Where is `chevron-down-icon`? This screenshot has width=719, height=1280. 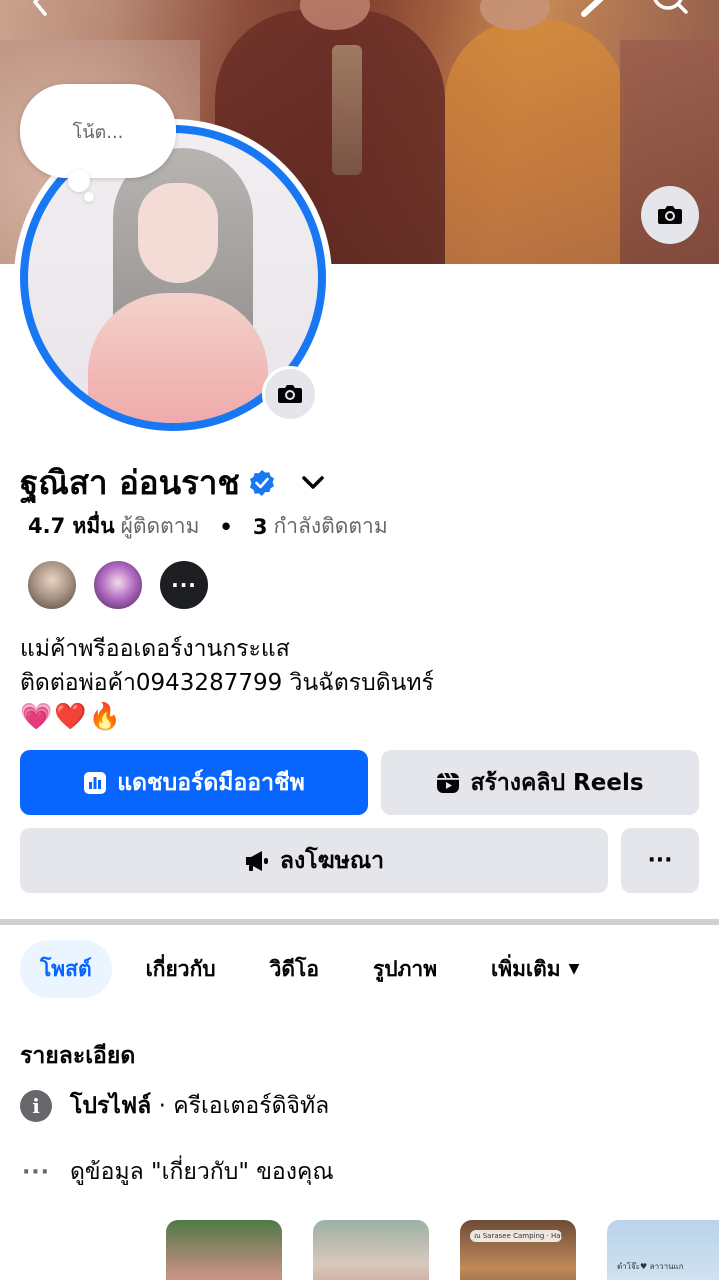
chevron-down-icon is located at coordinates (313, 483).